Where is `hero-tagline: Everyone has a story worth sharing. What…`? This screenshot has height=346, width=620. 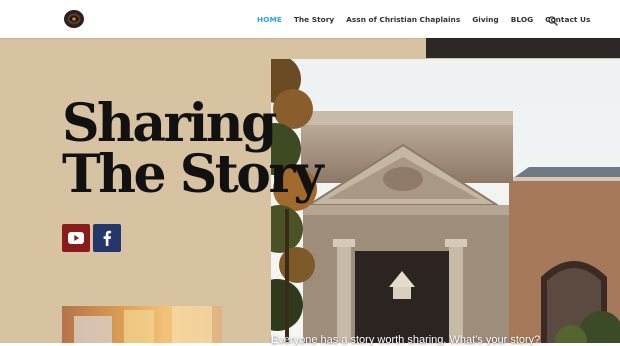
hero-tagline: Everyone has a story worth sharing. What… is located at coordinates (406, 340).